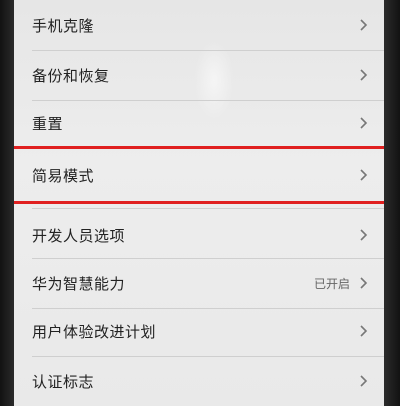 The width and height of the screenshot is (400, 406). What do you see at coordinates (331, 283) in the screenshot?
I see `settings-item-status: 已开启` at bounding box center [331, 283].